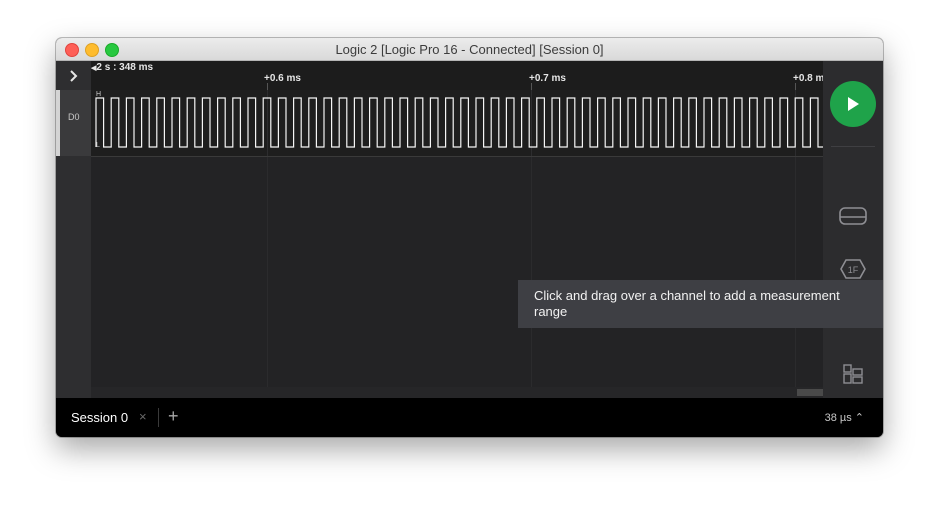  I want to click on horizontal-scrollbar, so click(457, 392).